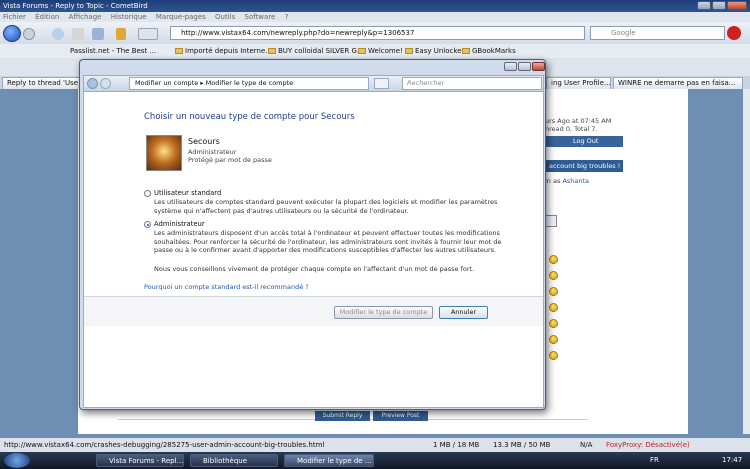 The image size is (750, 469). I want to click on dialog-maximize-button, so click(524, 66).